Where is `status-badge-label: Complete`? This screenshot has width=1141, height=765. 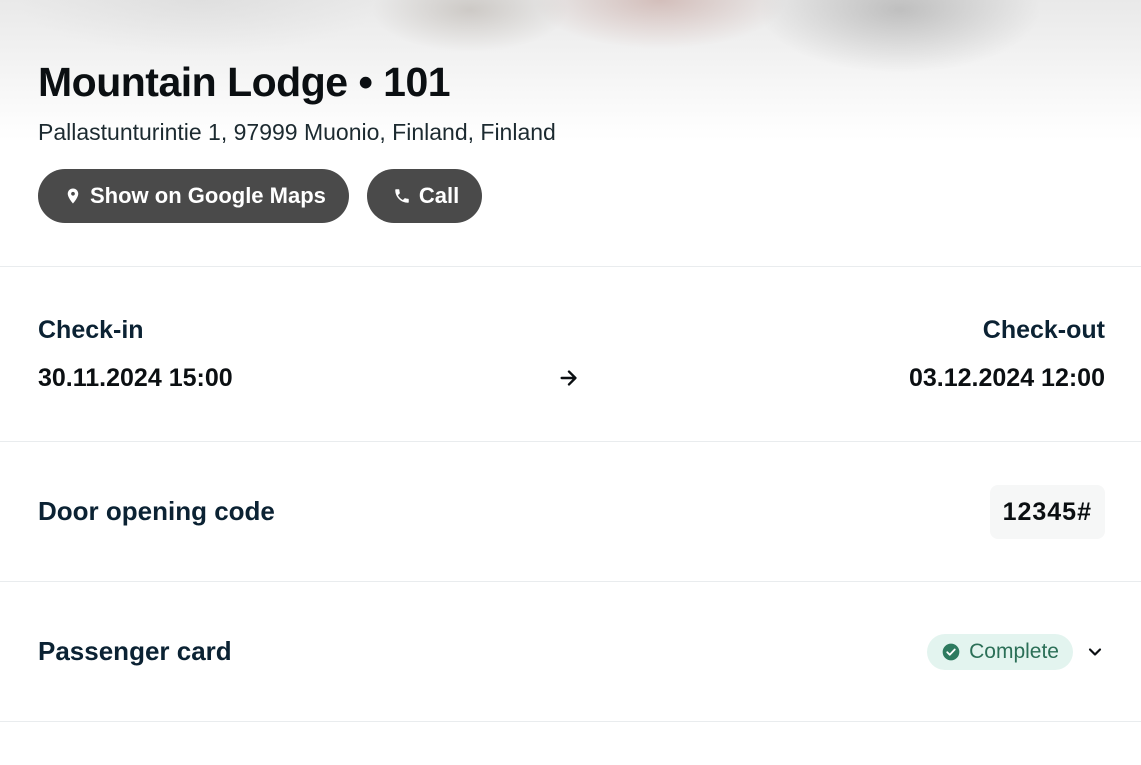
status-badge-label: Complete is located at coordinates (1014, 651).